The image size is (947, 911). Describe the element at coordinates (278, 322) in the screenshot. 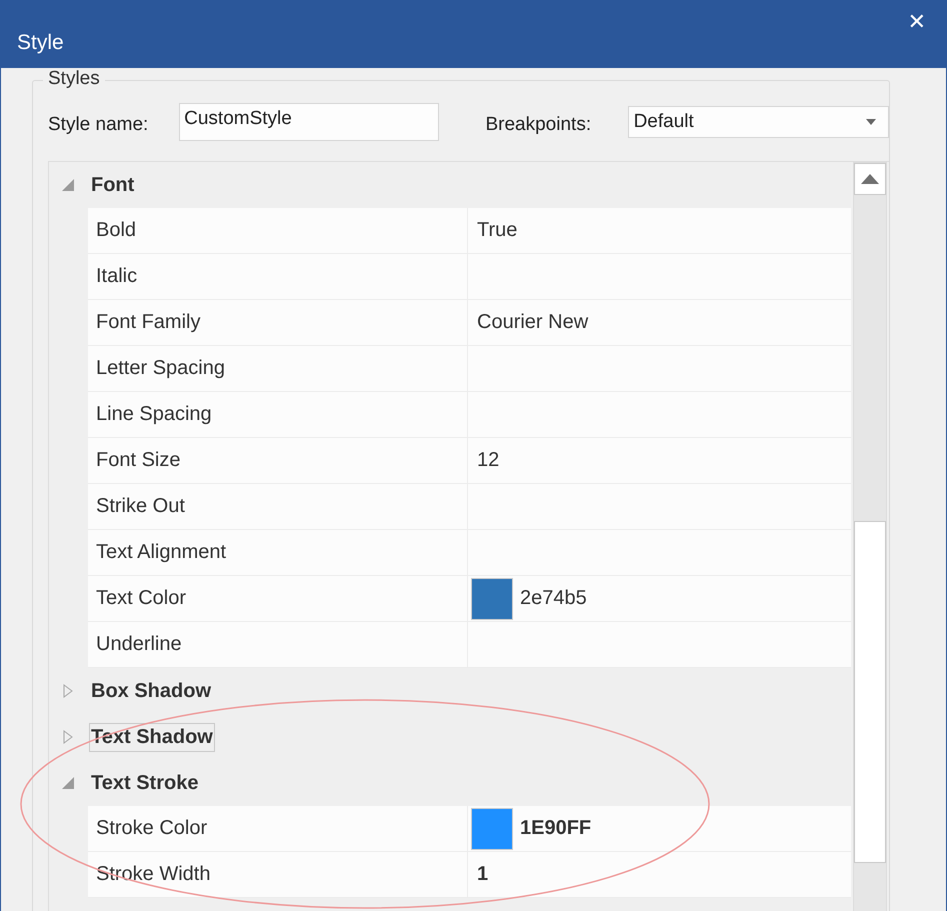

I see `property-name: Font Family` at that location.